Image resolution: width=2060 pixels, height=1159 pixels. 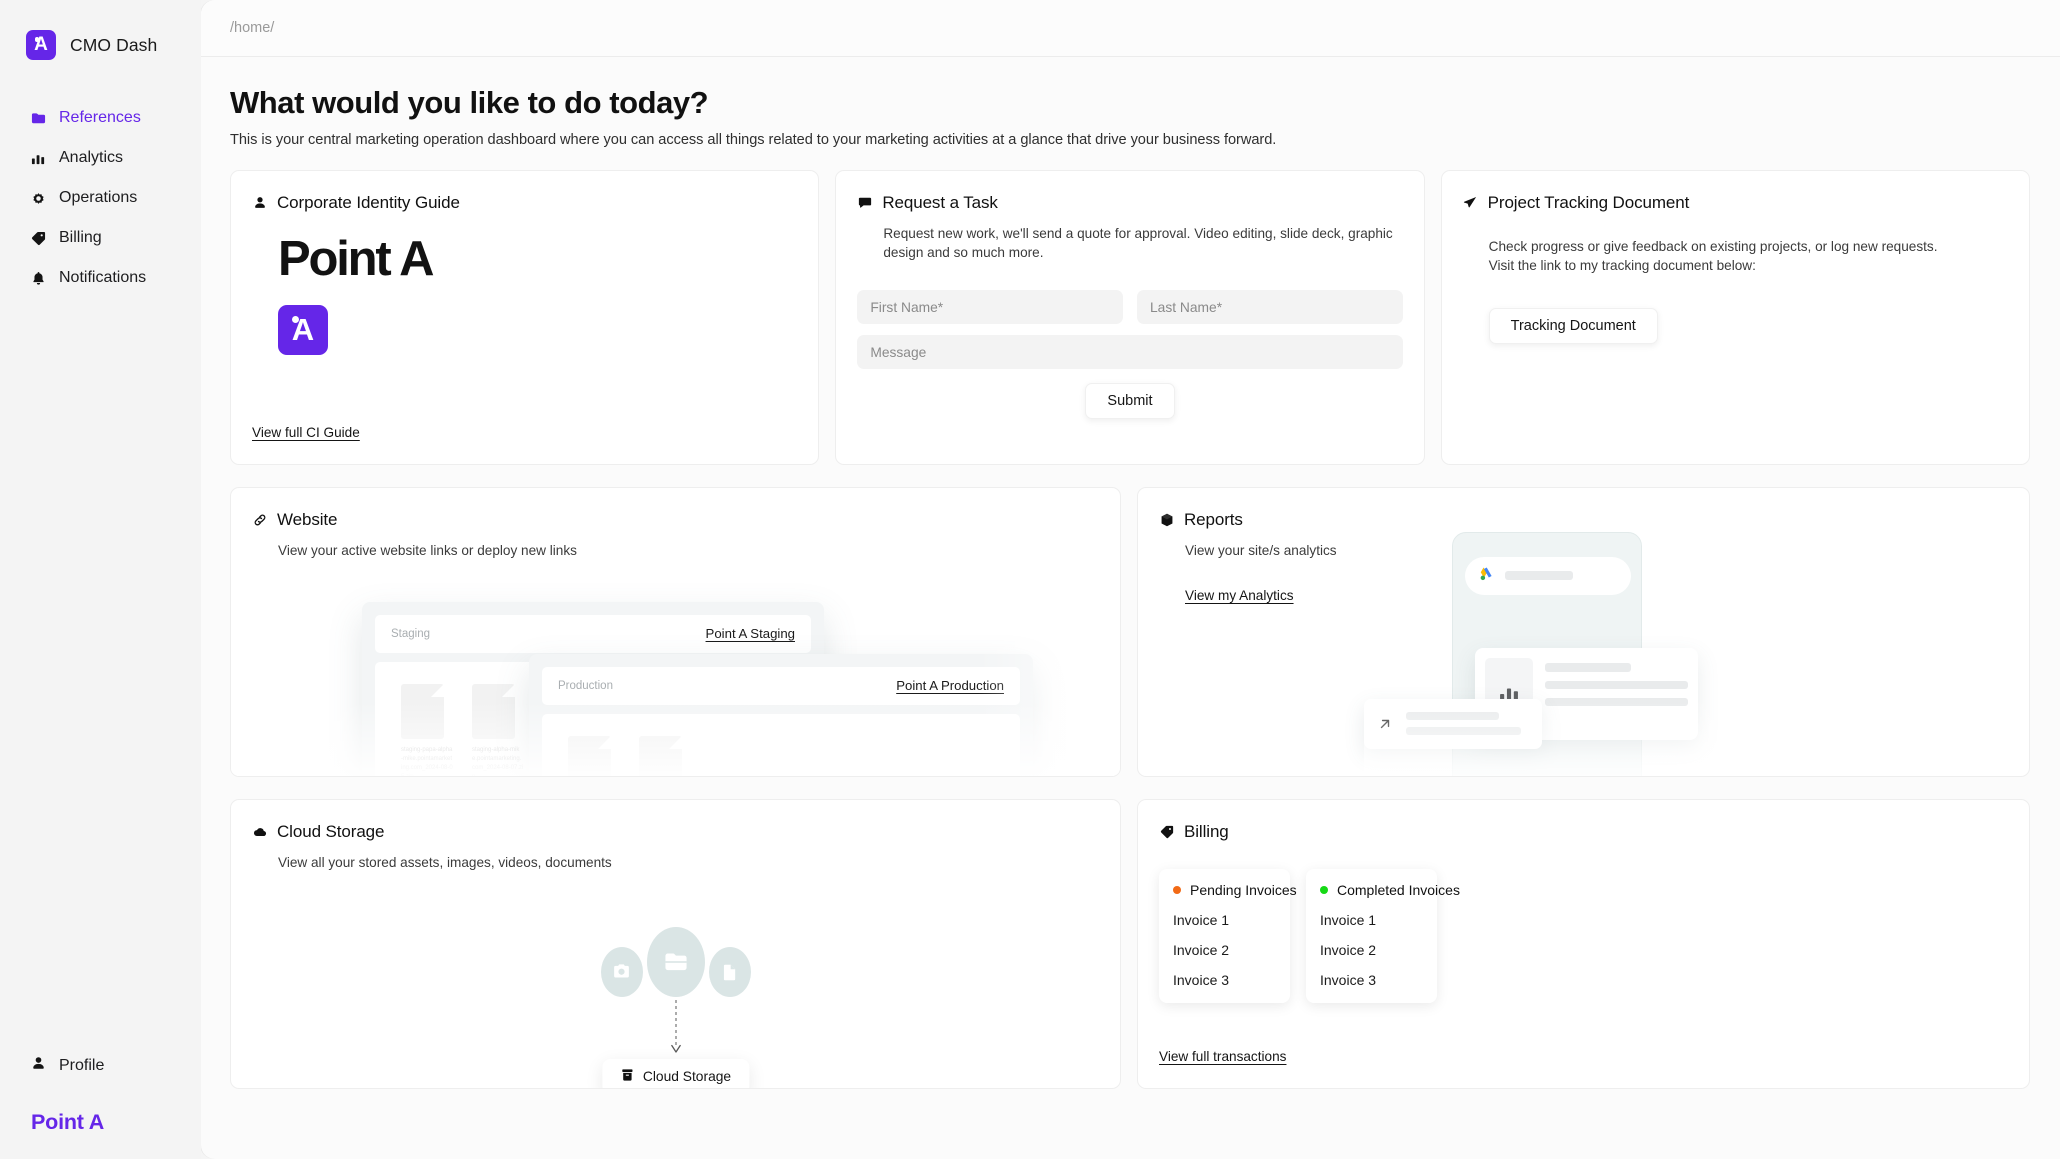 What do you see at coordinates (1583, 509) in the screenshot?
I see `card-header: Reports` at bounding box center [1583, 509].